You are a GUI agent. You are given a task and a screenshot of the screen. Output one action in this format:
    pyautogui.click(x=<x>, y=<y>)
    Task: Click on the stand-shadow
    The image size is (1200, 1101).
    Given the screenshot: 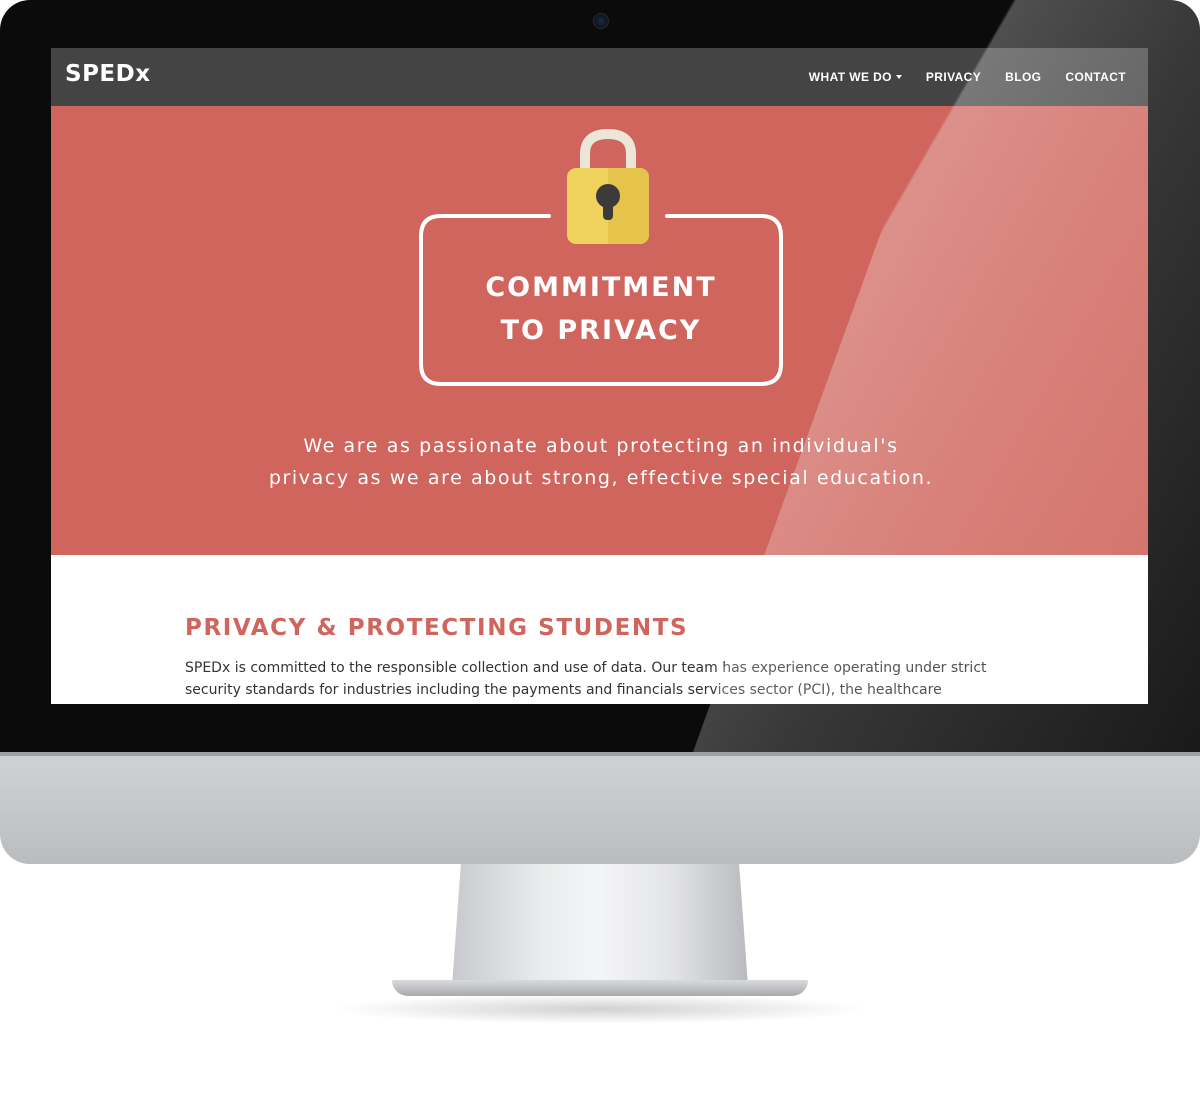 What is the action you would take?
    pyautogui.click(x=600, y=1009)
    